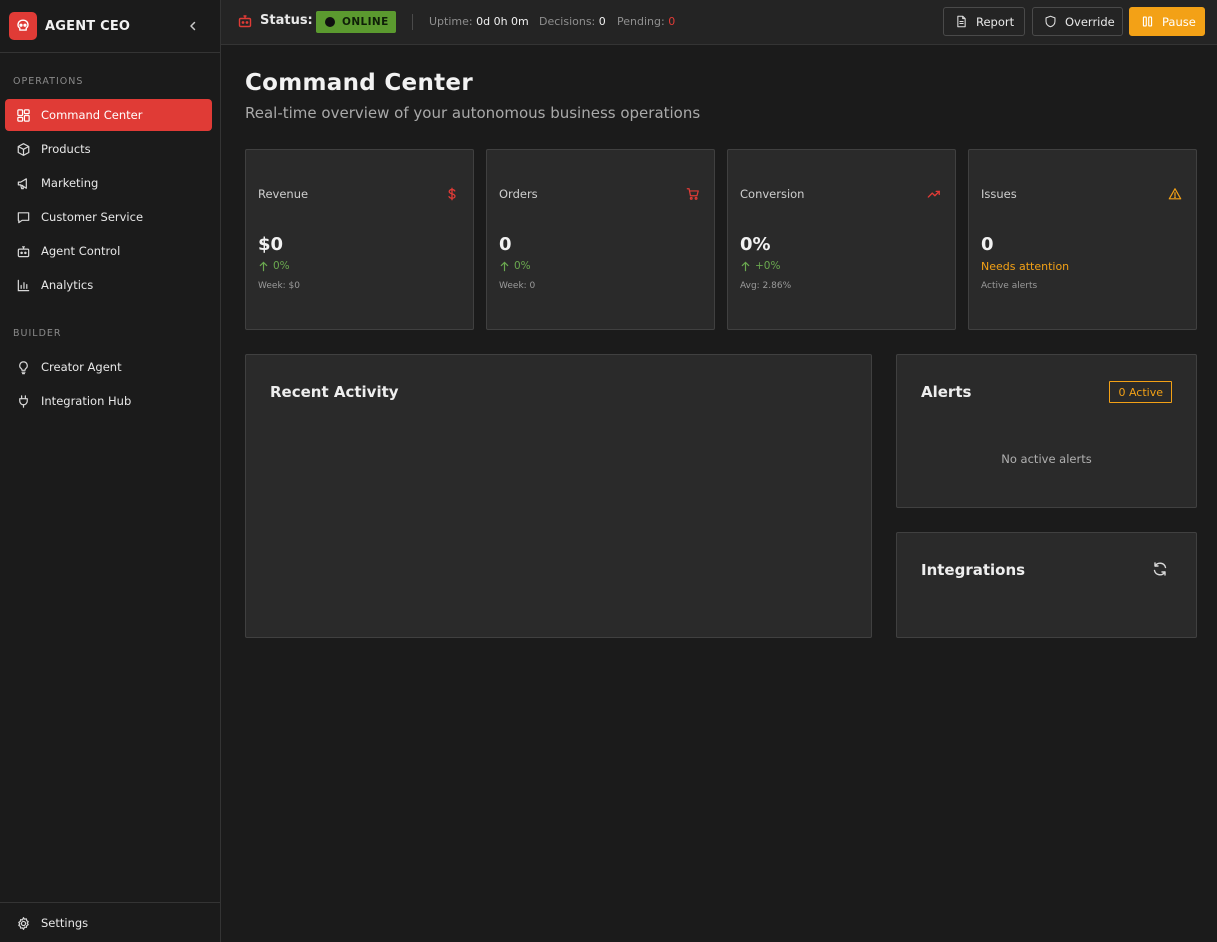  Describe the element at coordinates (452, 194) in the screenshot. I see `dollar-icon` at that location.